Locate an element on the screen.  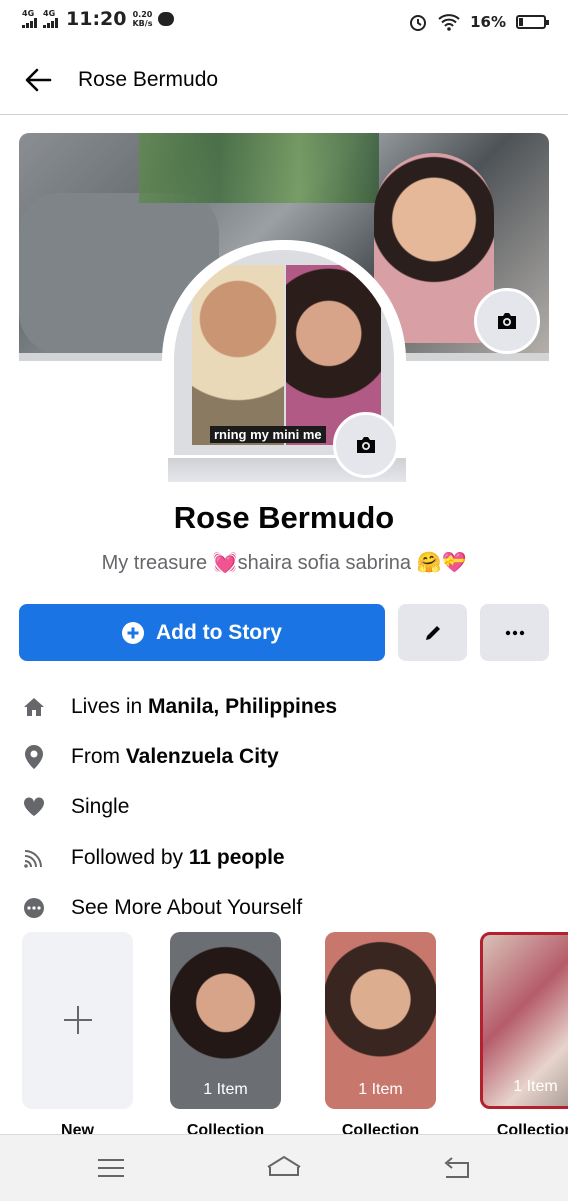
followed-value: 11 people is located at coordinates (236, 857).